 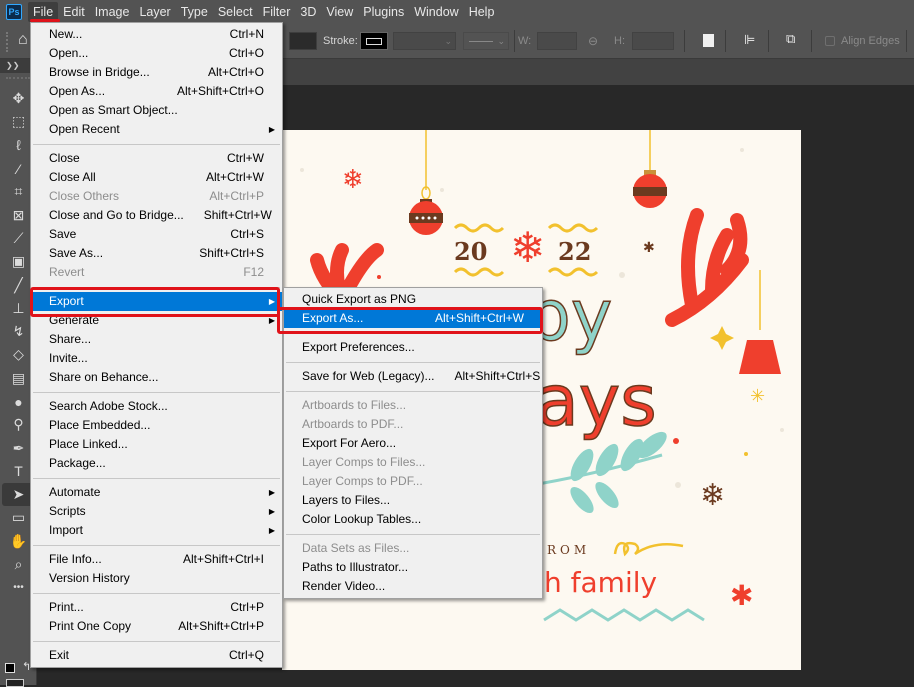 What do you see at coordinates (155, 302) in the screenshot?
I see `export-annotation-box` at bounding box center [155, 302].